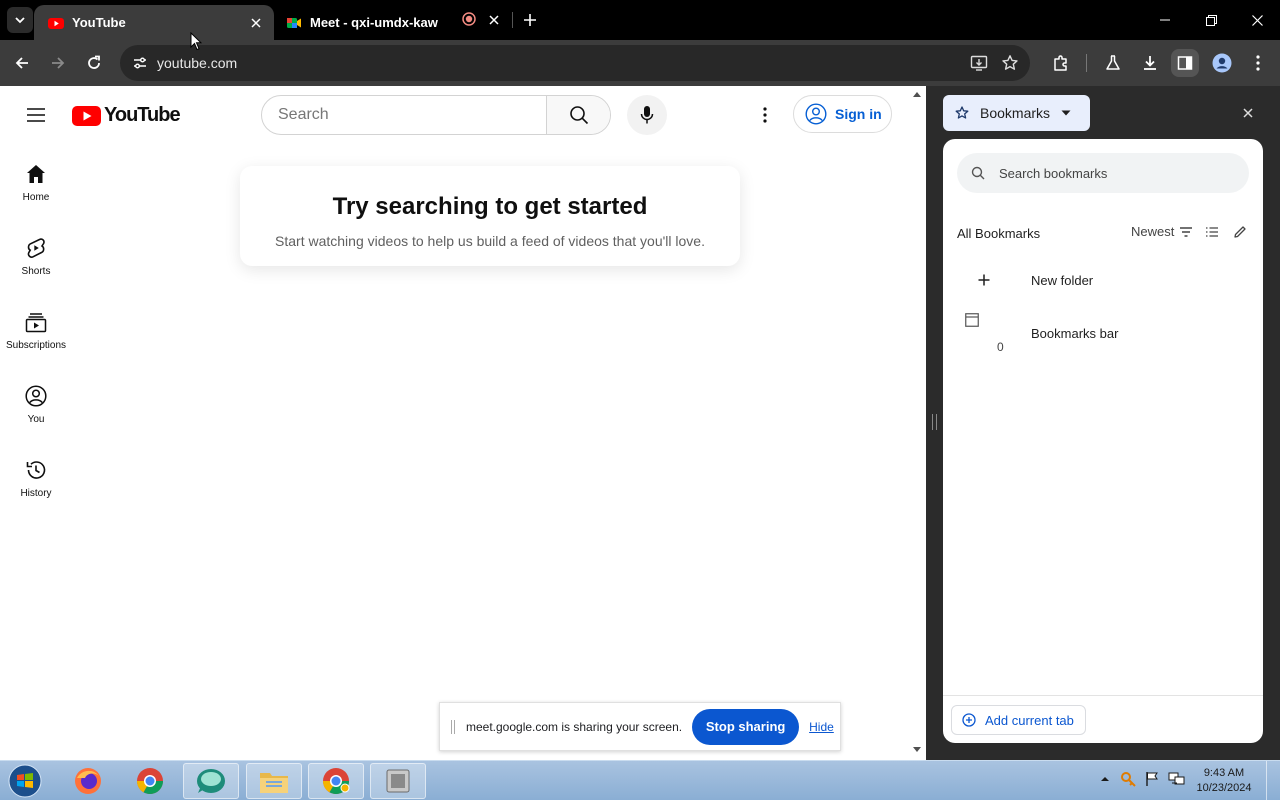  What do you see at coordinates (999, 233) in the screenshot?
I see `all-bookmarks-heading: All Bookmarks` at bounding box center [999, 233].